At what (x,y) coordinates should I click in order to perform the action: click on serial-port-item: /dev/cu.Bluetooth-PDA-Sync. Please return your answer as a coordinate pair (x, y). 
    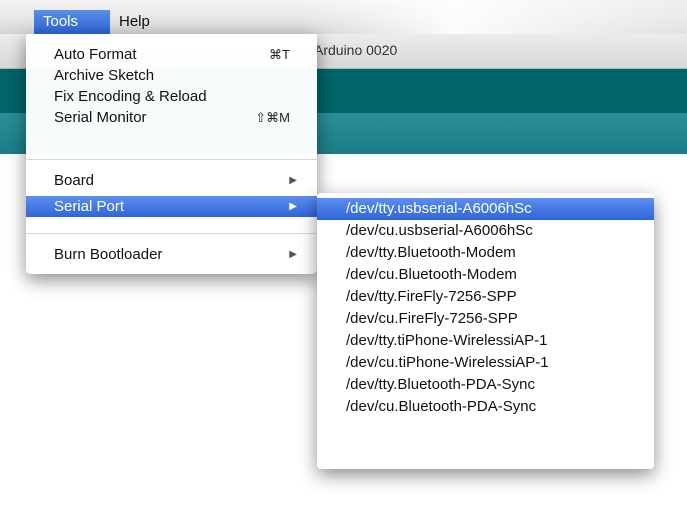
    Looking at the image, I should click on (485, 407).